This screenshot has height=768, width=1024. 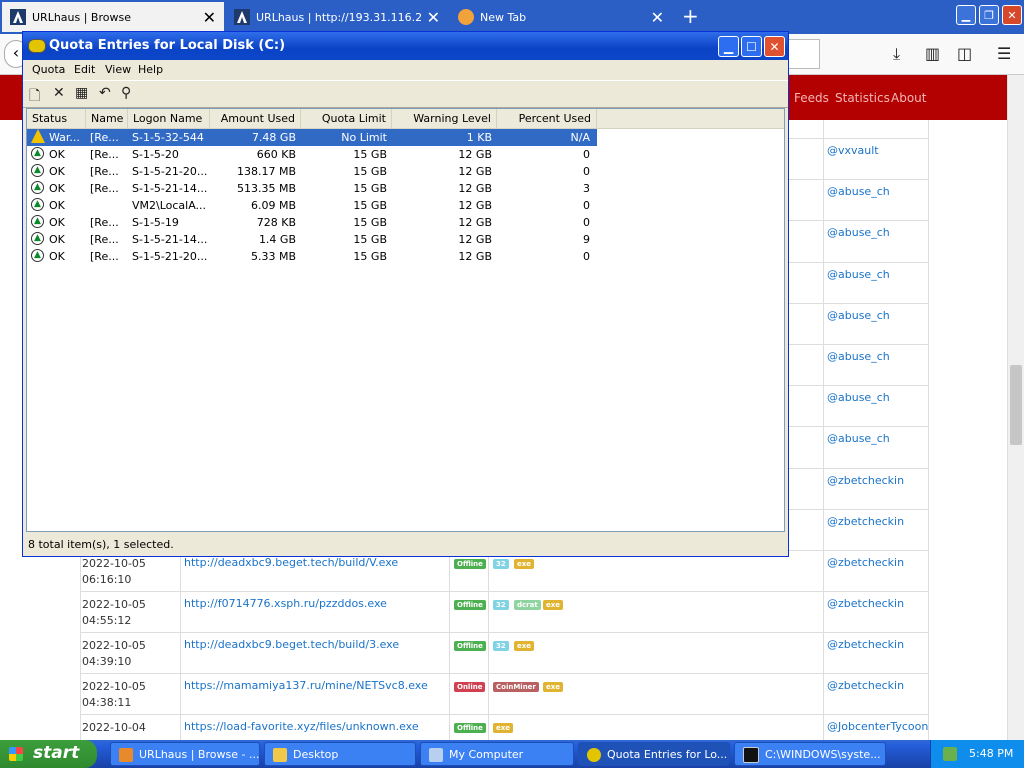 What do you see at coordinates (346, 118) in the screenshot?
I see `column-quota-limit: Quota Limit` at bounding box center [346, 118].